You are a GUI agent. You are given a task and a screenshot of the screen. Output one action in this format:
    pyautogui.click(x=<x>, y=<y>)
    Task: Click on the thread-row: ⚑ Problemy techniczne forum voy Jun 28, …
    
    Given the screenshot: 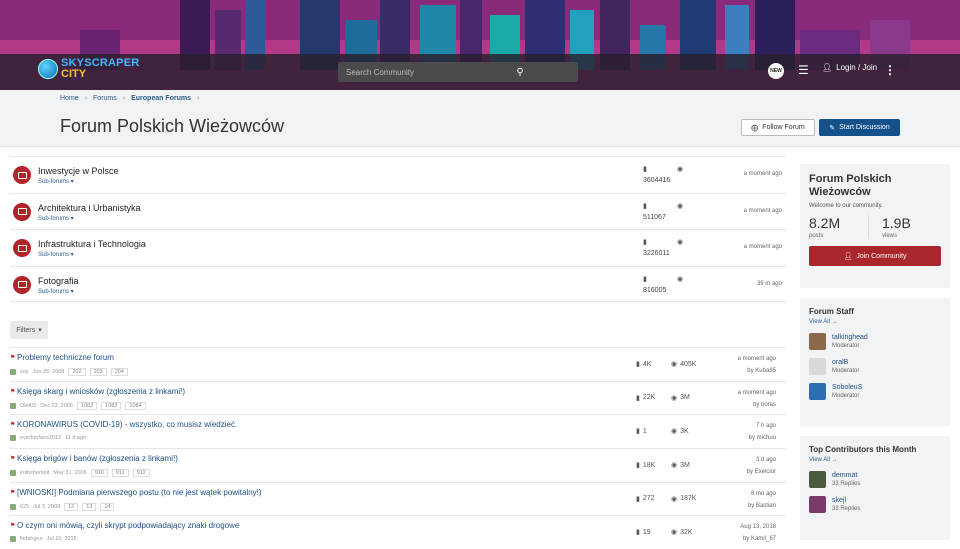 What is the action you would take?
    pyautogui.click(x=398, y=364)
    